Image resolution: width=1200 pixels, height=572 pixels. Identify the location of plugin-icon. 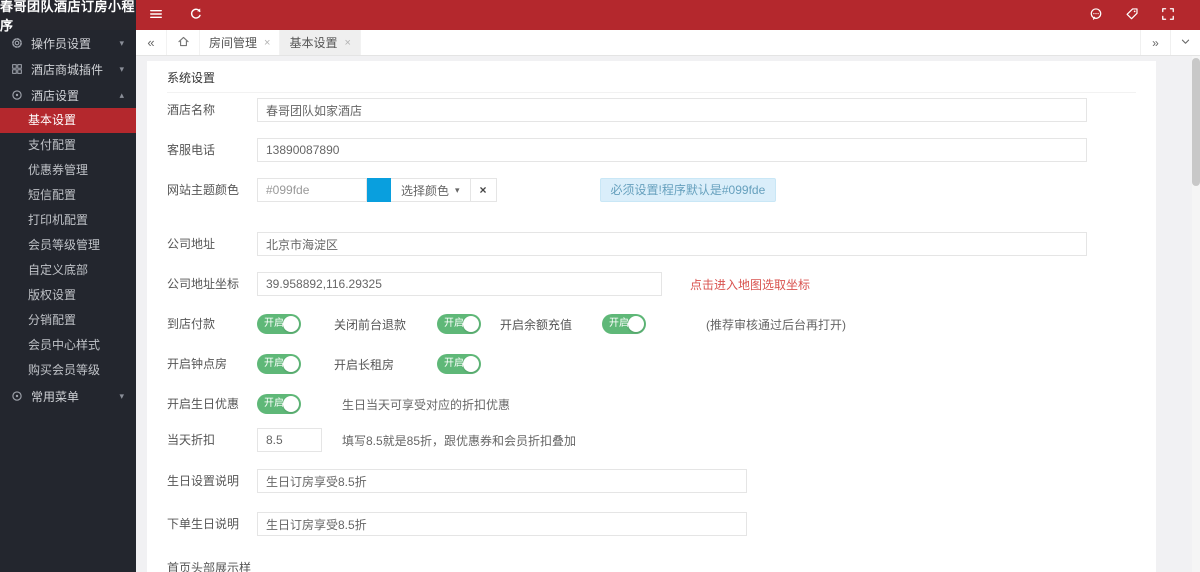
(17, 69).